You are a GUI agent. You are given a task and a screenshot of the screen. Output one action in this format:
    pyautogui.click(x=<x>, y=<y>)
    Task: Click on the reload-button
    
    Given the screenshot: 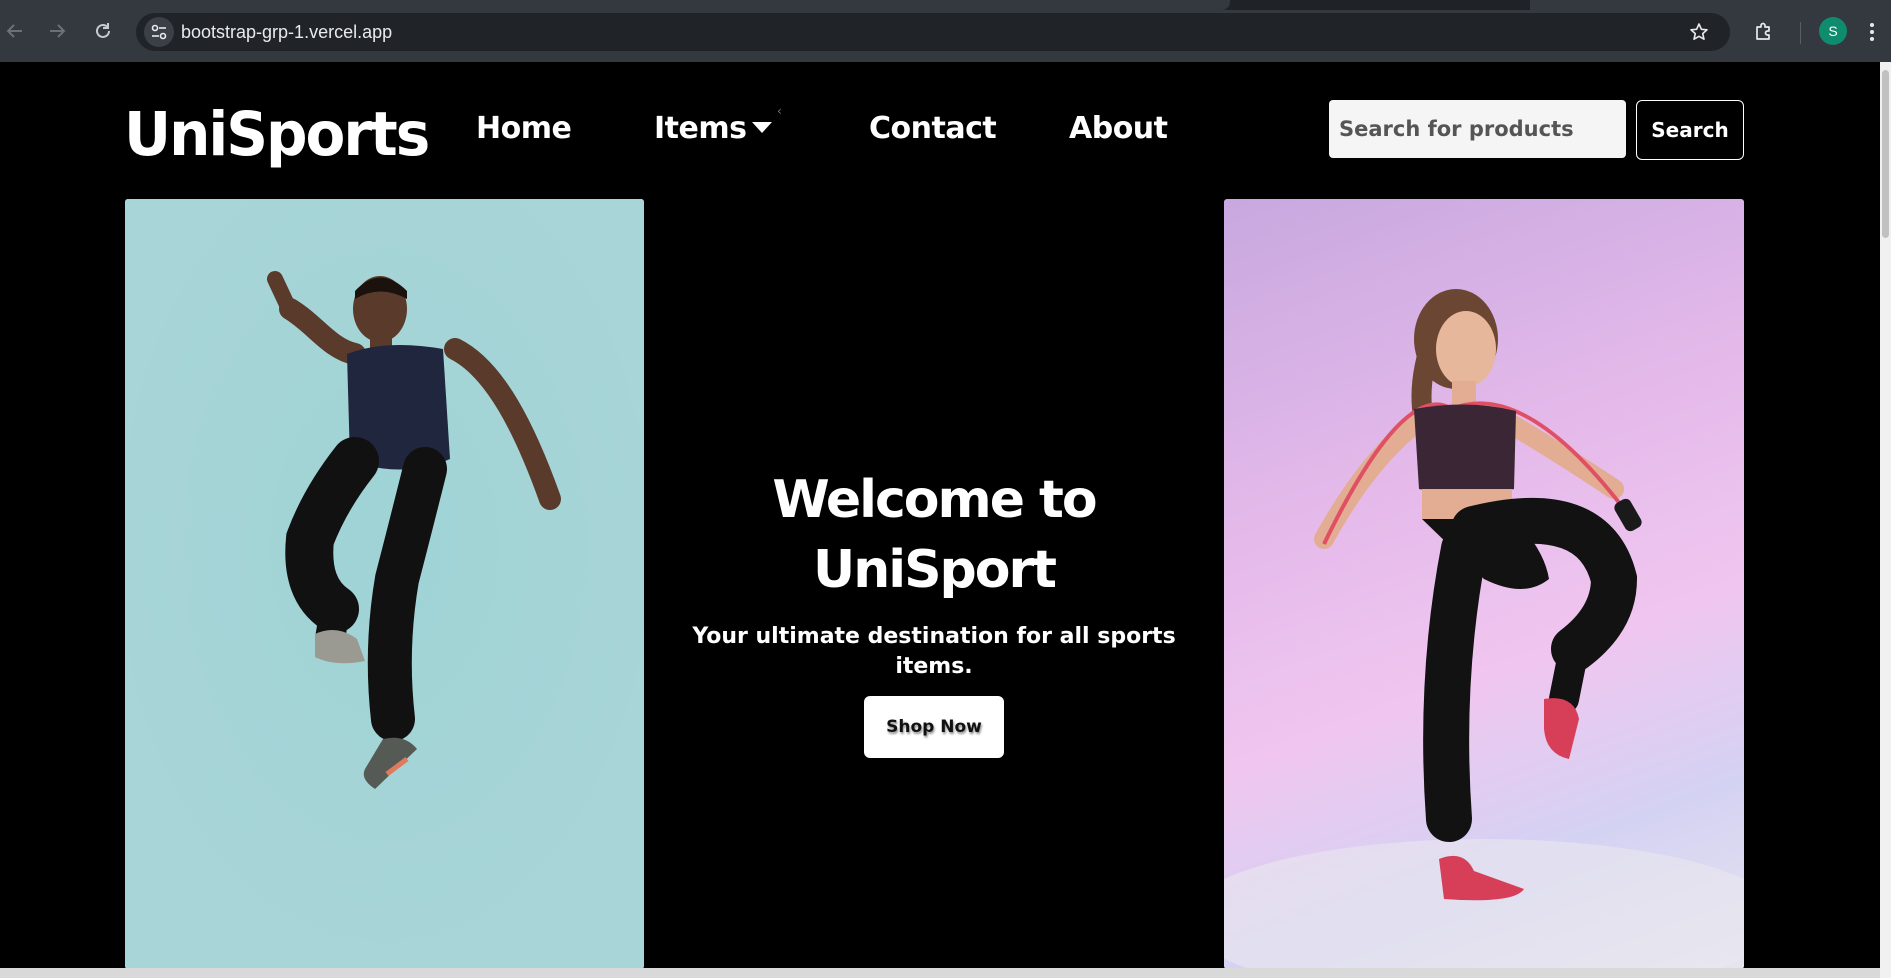 What is the action you would take?
    pyautogui.click(x=103, y=31)
    